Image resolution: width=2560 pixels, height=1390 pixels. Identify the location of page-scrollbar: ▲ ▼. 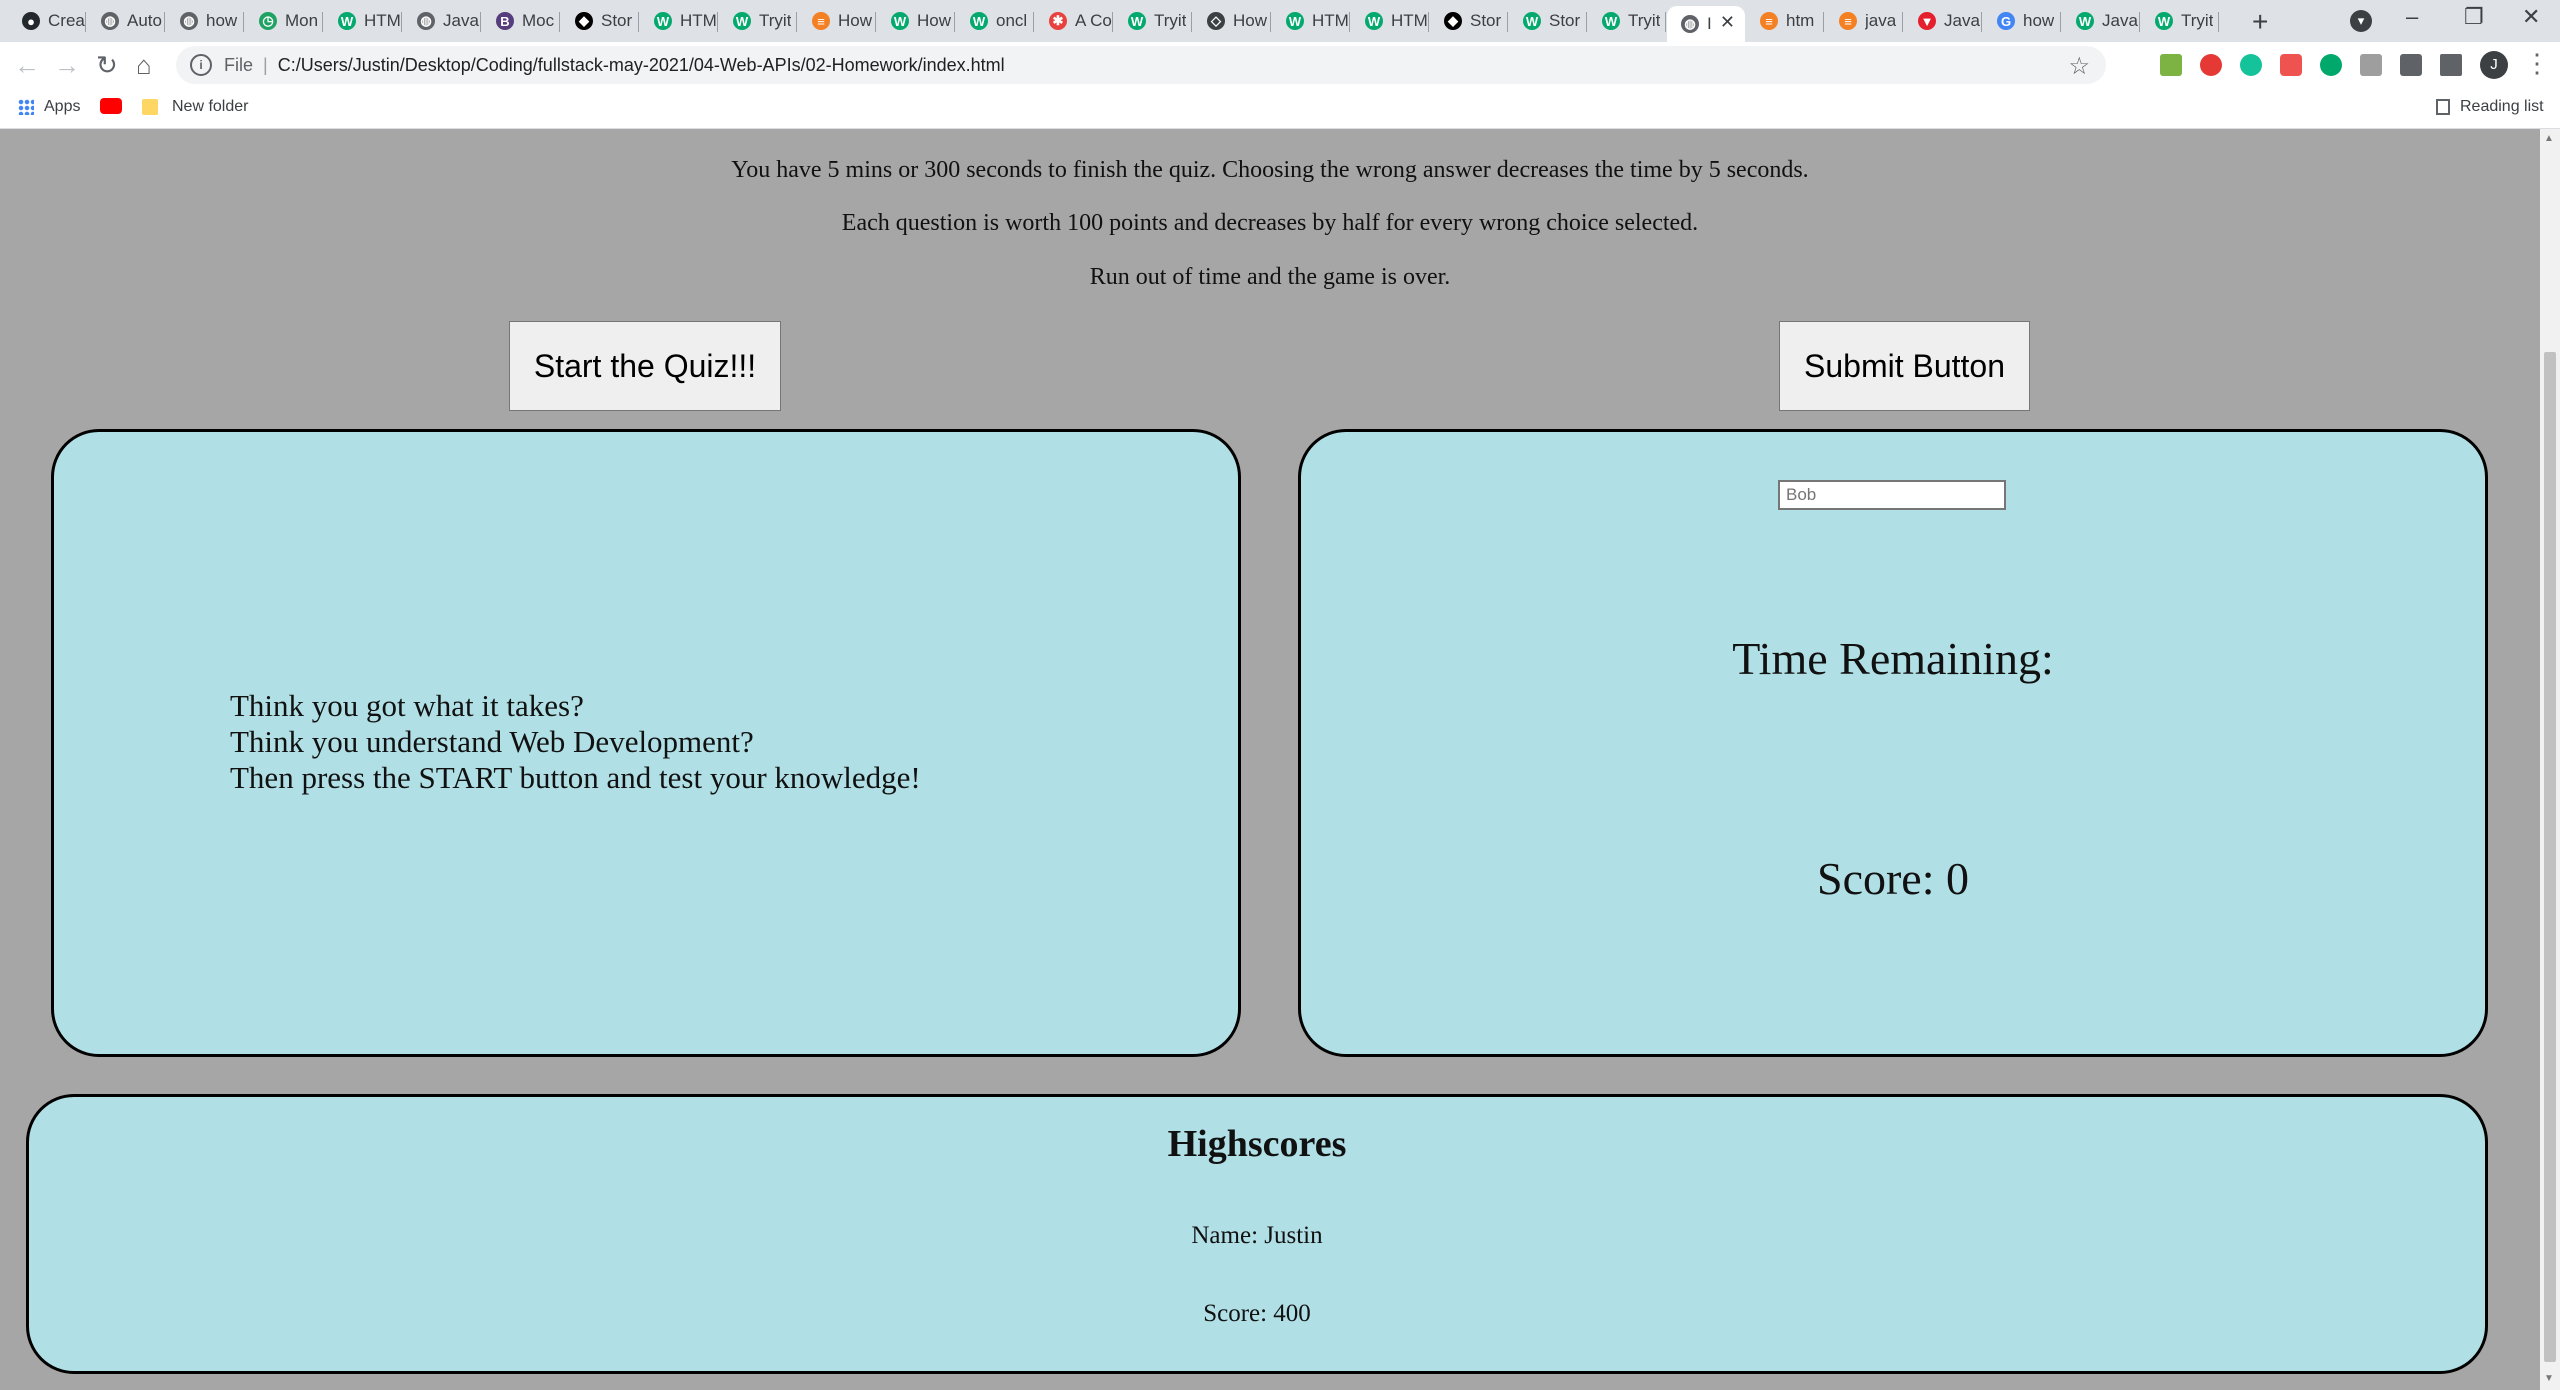
(2550, 759).